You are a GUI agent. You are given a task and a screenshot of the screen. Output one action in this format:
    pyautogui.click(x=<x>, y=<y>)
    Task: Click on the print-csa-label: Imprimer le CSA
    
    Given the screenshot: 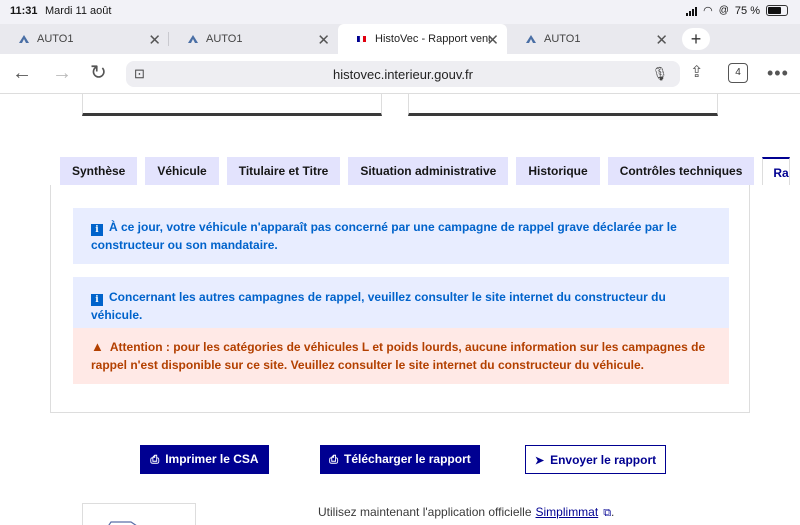 What is the action you would take?
    pyautogui.click(x=212, y=459)
    